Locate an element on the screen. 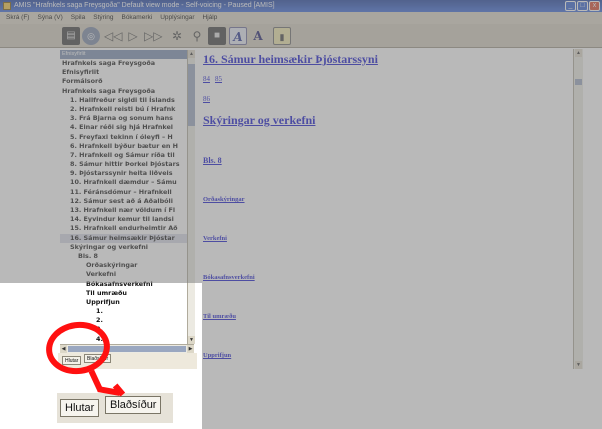 This screenshot has width=602, height=429. content-link-review: Upprifjun is located at coordinates (217, 355).